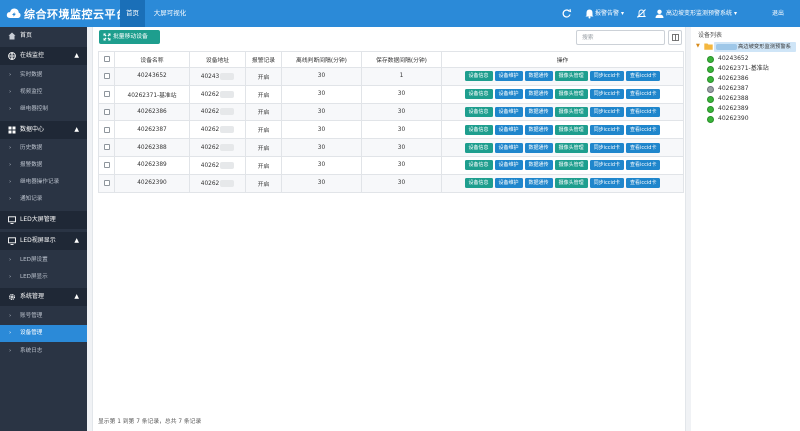  Describe the element at coordinates (43, 277) in the screenshot. I see `sidebar-item-led-show: › LED屏显示` at that location.